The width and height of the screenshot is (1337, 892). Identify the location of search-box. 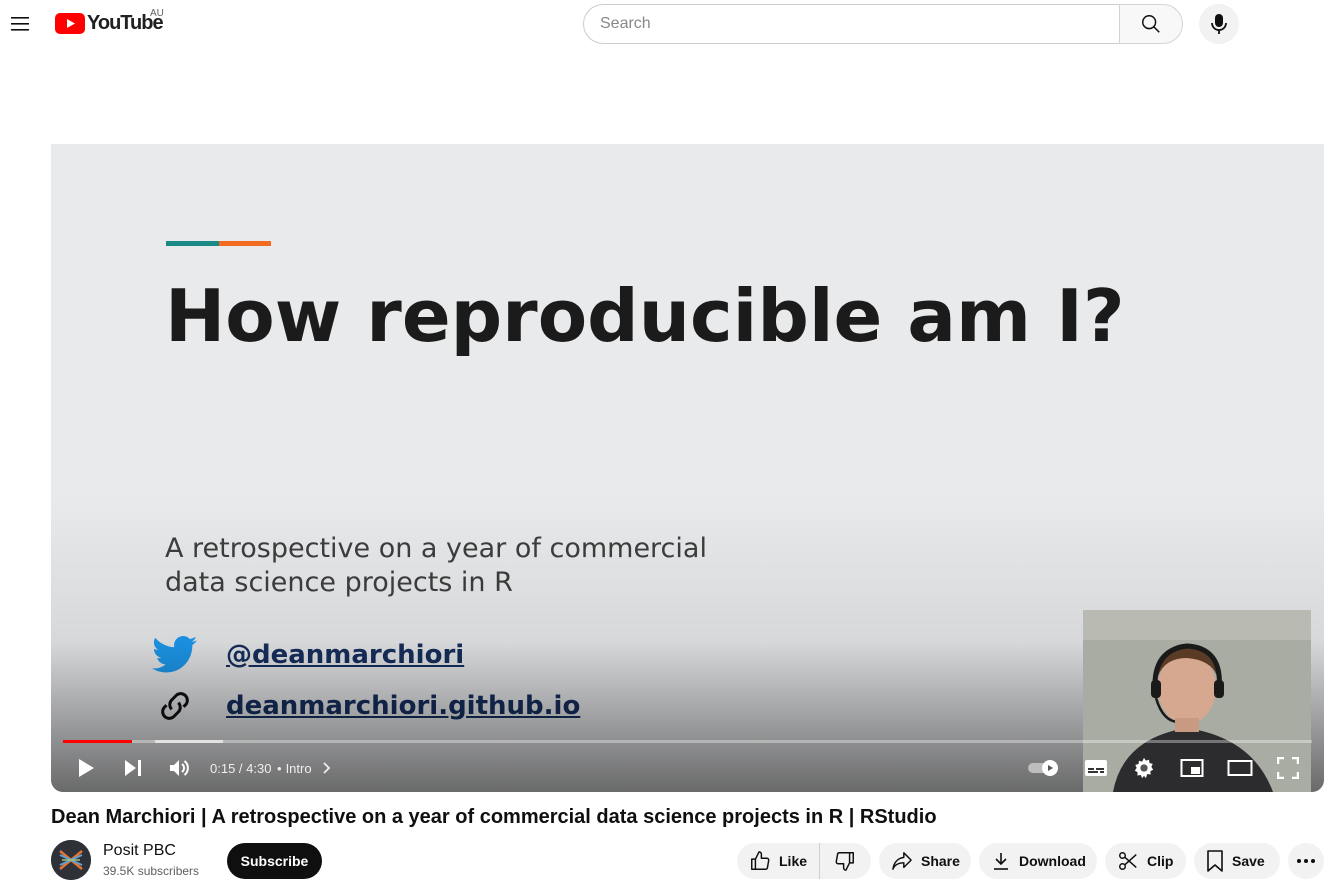
(851, 24).